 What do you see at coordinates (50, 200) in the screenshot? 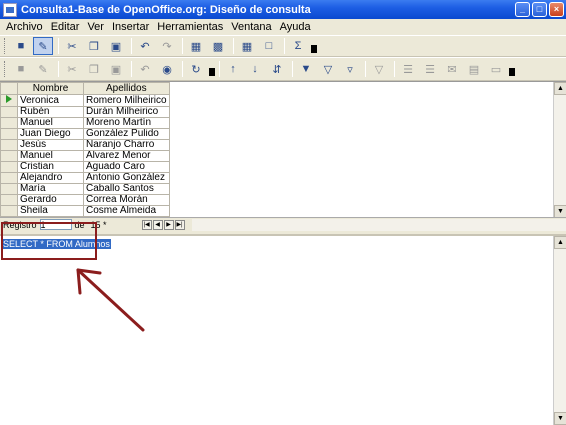
I see `cell-nombre: Gerardo` at bounding box center [50, 200].